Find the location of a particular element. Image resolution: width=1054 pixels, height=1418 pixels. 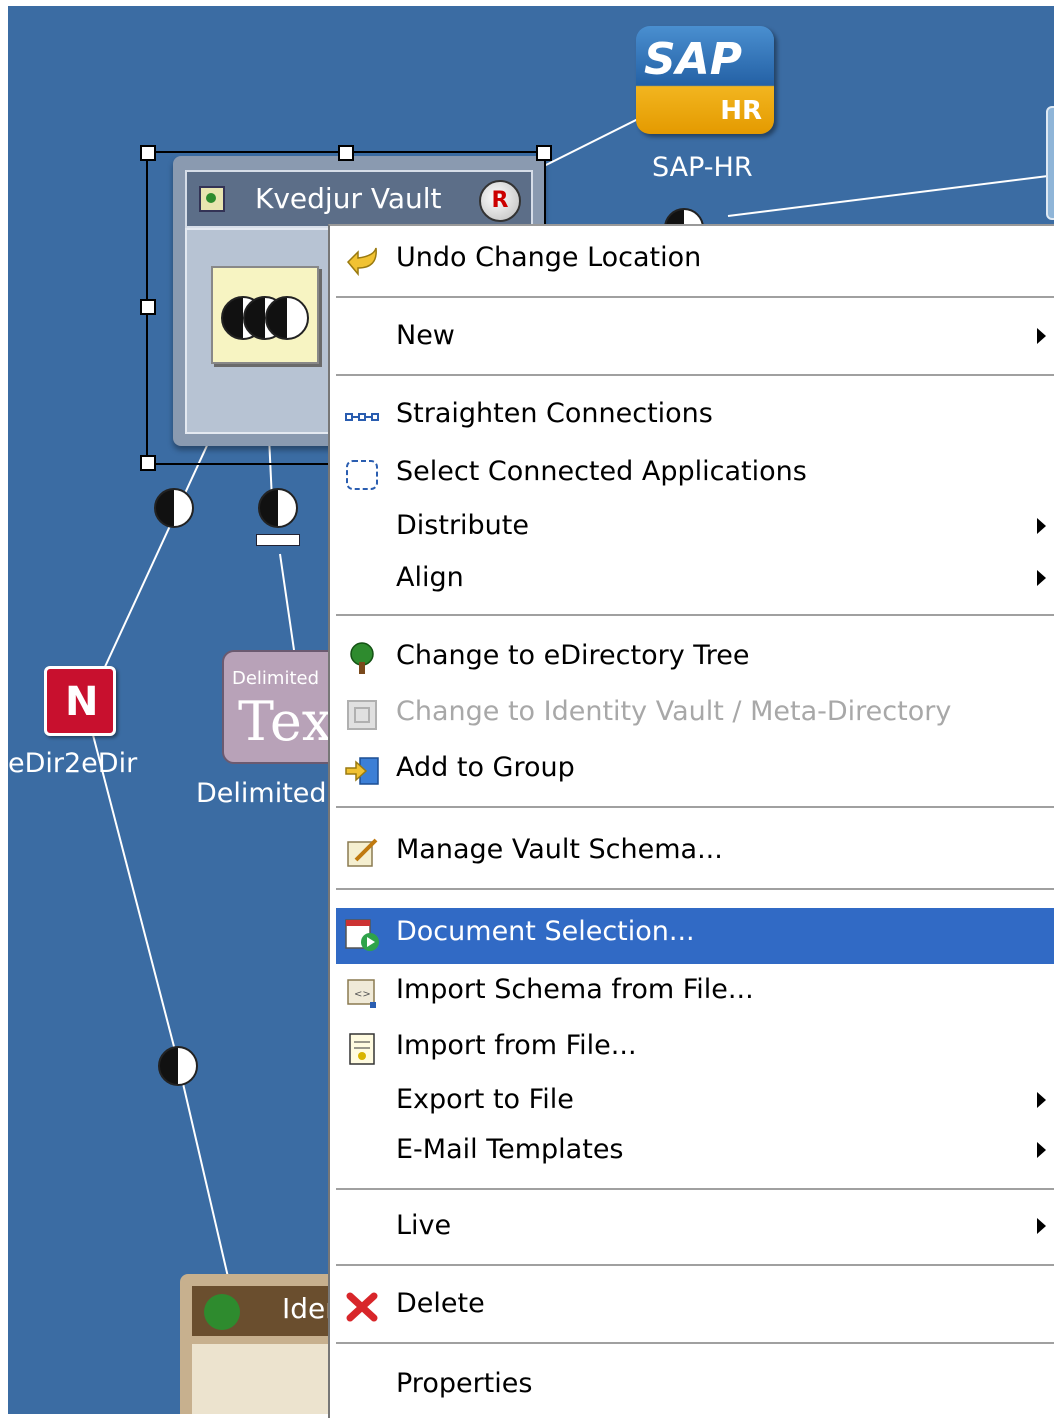

delimited-icon-small-text: Delimited is located at coordinates (276, 678).